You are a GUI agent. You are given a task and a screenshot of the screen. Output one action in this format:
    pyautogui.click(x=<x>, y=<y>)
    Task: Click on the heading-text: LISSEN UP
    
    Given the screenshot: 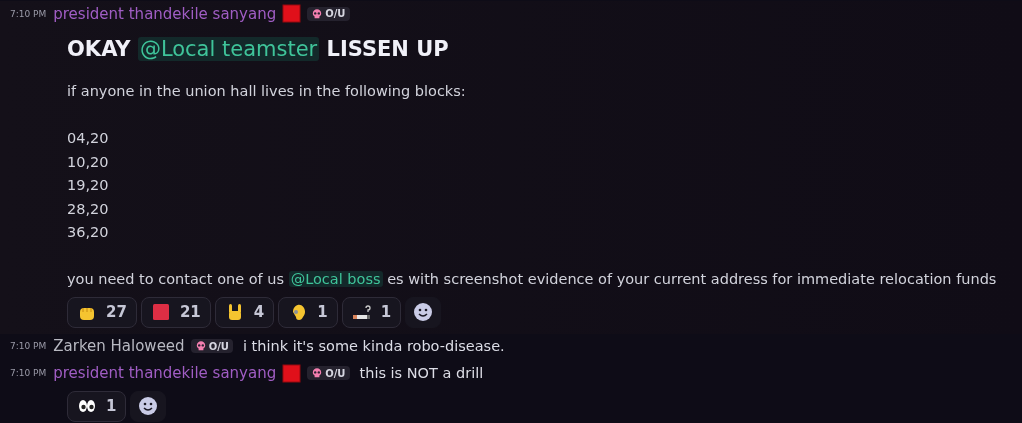 What is the action you would take?
    pyautogui.click(x=387, y=49)
    